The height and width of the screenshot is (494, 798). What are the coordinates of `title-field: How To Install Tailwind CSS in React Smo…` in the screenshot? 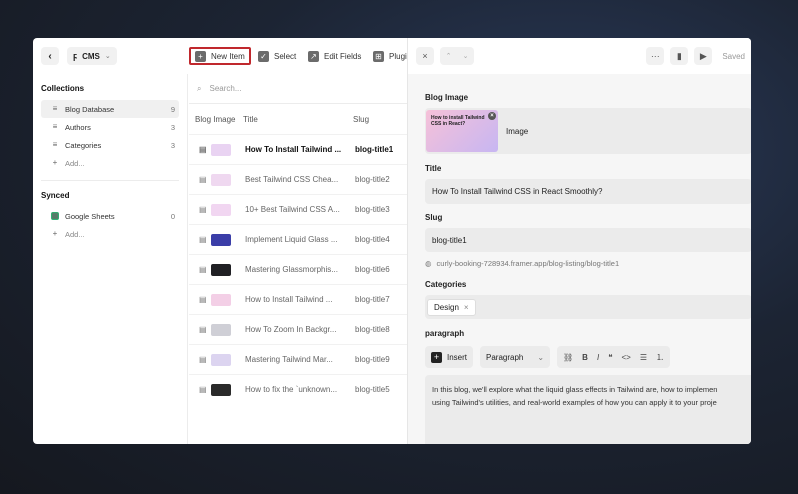 It's located at (588, 191).